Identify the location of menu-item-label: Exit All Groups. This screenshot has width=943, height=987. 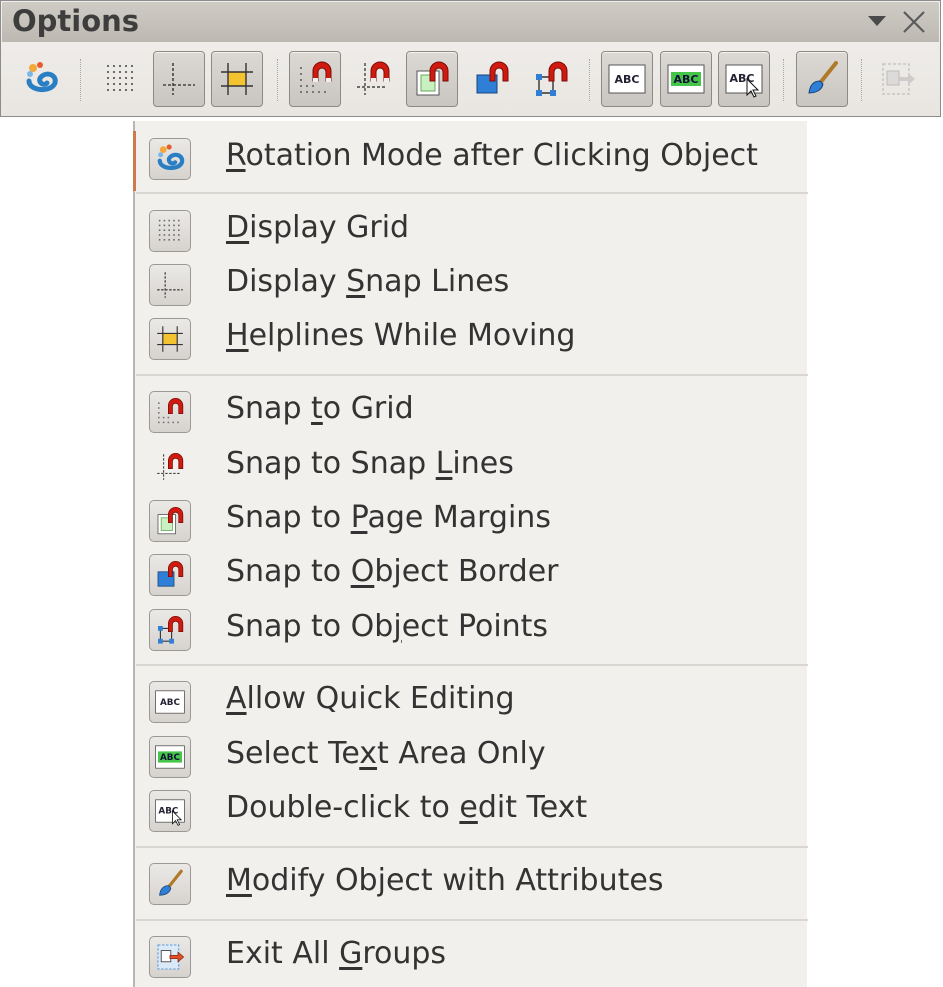
(336, 953).